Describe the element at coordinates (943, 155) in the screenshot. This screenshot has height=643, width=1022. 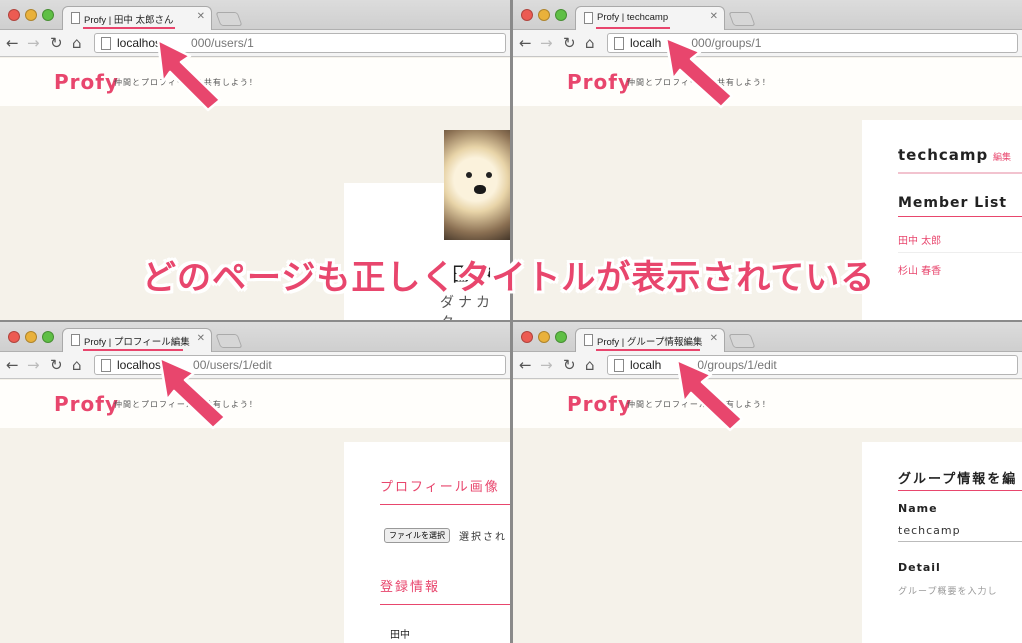
I see `group-name: techcamp` at that location.